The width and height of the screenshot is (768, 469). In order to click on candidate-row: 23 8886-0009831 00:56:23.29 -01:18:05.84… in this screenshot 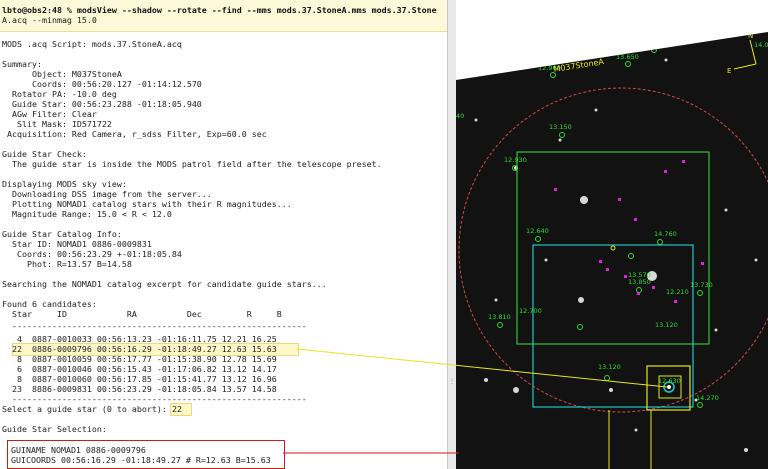, I will do `click(139, 389)`.